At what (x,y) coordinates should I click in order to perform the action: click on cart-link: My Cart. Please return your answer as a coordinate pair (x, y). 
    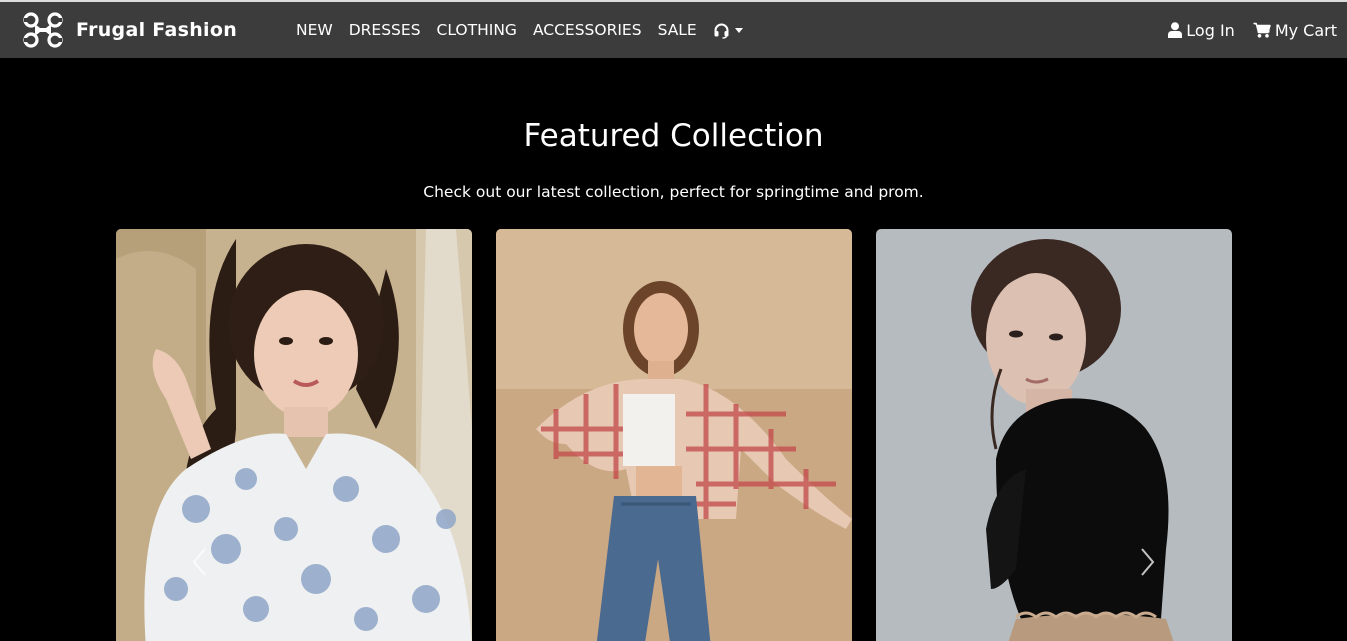
    Looking at the image, I should click on (1295, 30).